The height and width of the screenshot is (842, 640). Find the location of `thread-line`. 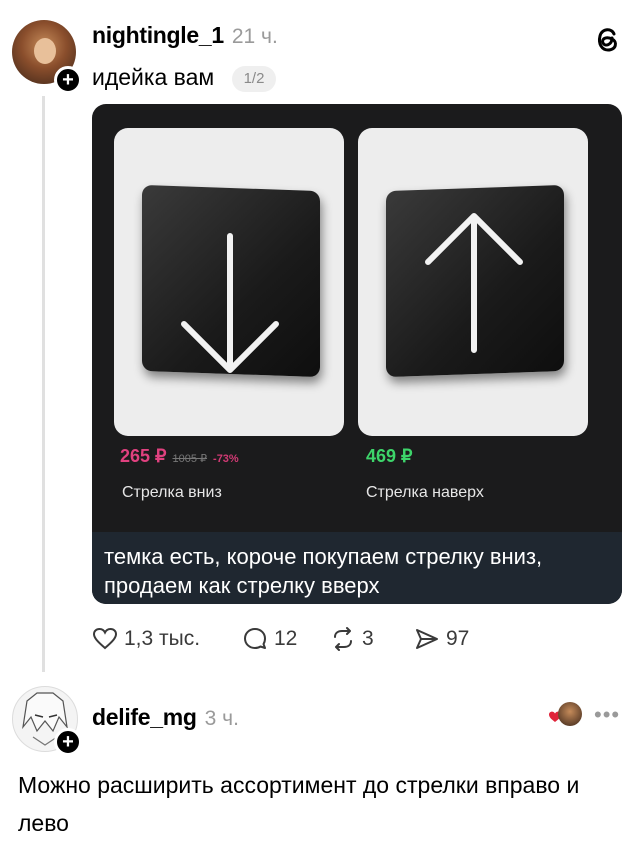

thread-line is located at coordinates (43, 384).